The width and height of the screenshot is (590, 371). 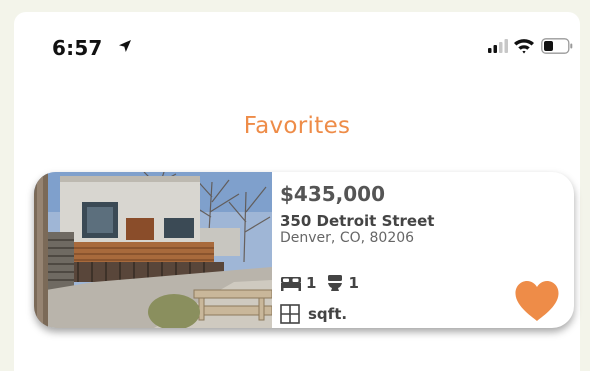 What do you see at coordinates (357, 221) in the screenshot?
I see `listing-street: 350 Detroit Street` at bounding box center [357, 221].